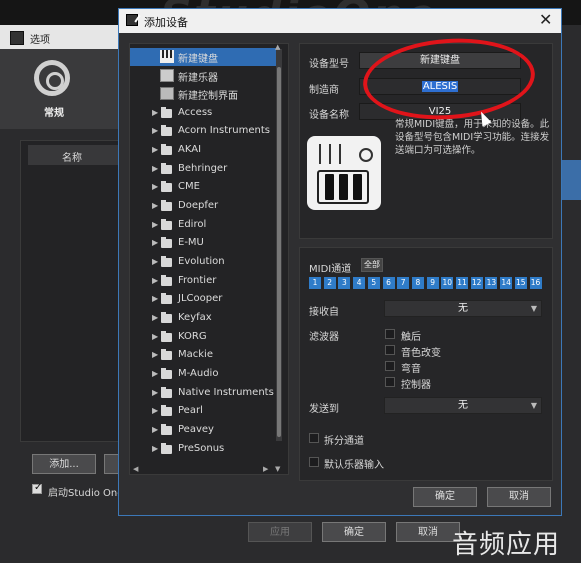 The width and height of the screenshot is (581, 563). I want to click on tree-folder-label: M-Audio, so click(198, 373).